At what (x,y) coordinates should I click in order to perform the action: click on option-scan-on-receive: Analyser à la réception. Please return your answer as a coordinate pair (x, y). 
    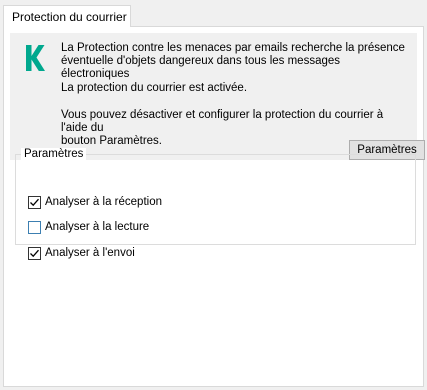
    Looking at the image, I should click on (95, 202).